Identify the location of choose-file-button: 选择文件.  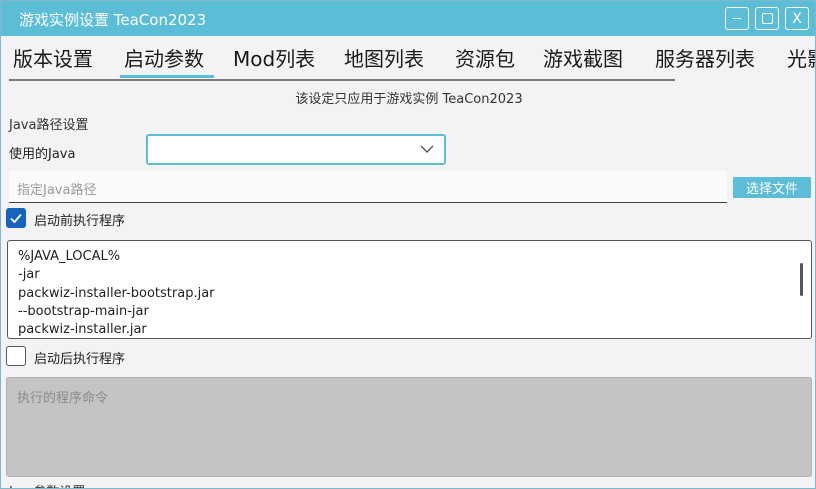
(772, 187).